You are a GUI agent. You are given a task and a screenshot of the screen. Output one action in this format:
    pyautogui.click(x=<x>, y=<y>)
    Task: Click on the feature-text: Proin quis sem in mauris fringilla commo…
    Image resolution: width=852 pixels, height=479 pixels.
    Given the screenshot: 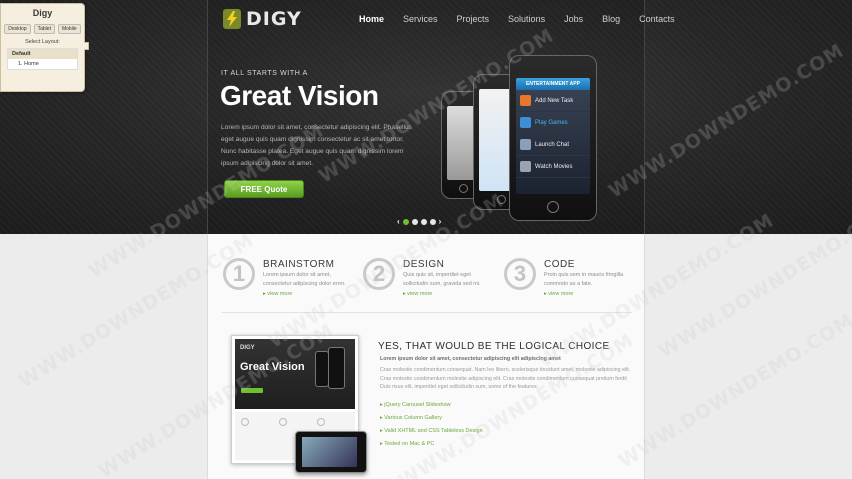 What is the action you would take?
    pyautogui.click(x=584, y=279)
    